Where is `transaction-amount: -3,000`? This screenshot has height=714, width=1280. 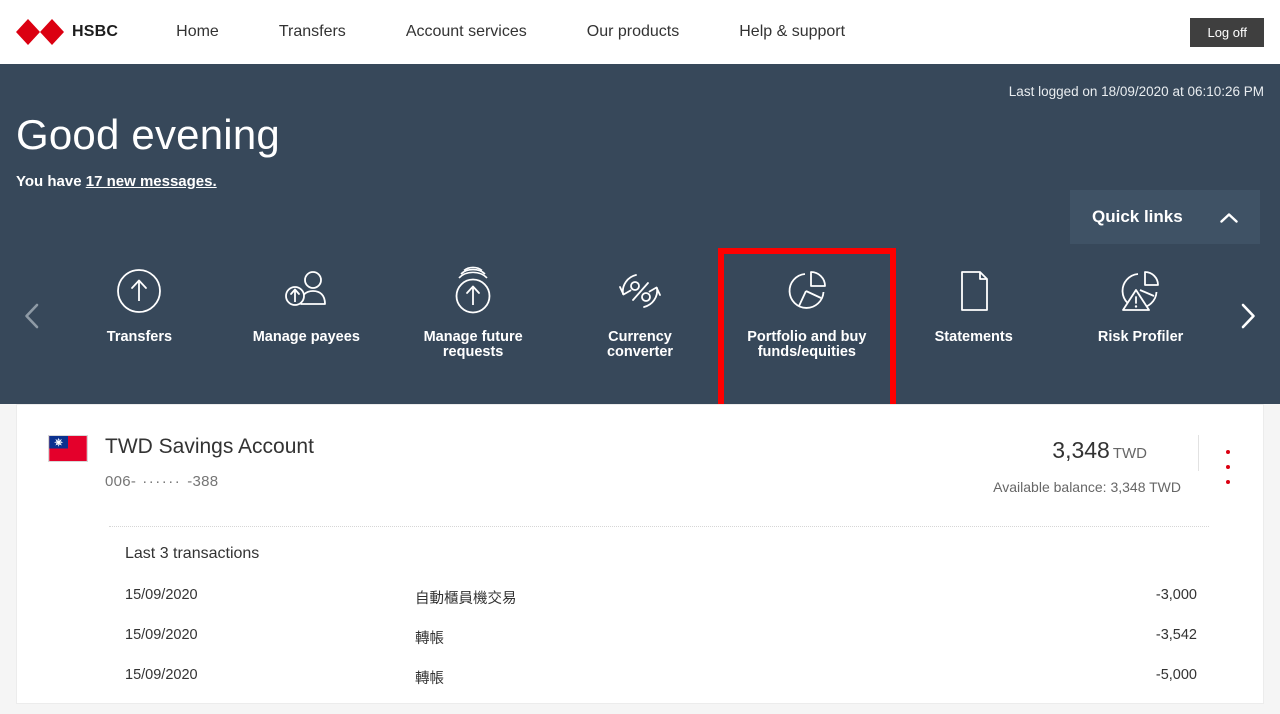
transaction-amount: -3,000 is located at coordinates (1176, 595).